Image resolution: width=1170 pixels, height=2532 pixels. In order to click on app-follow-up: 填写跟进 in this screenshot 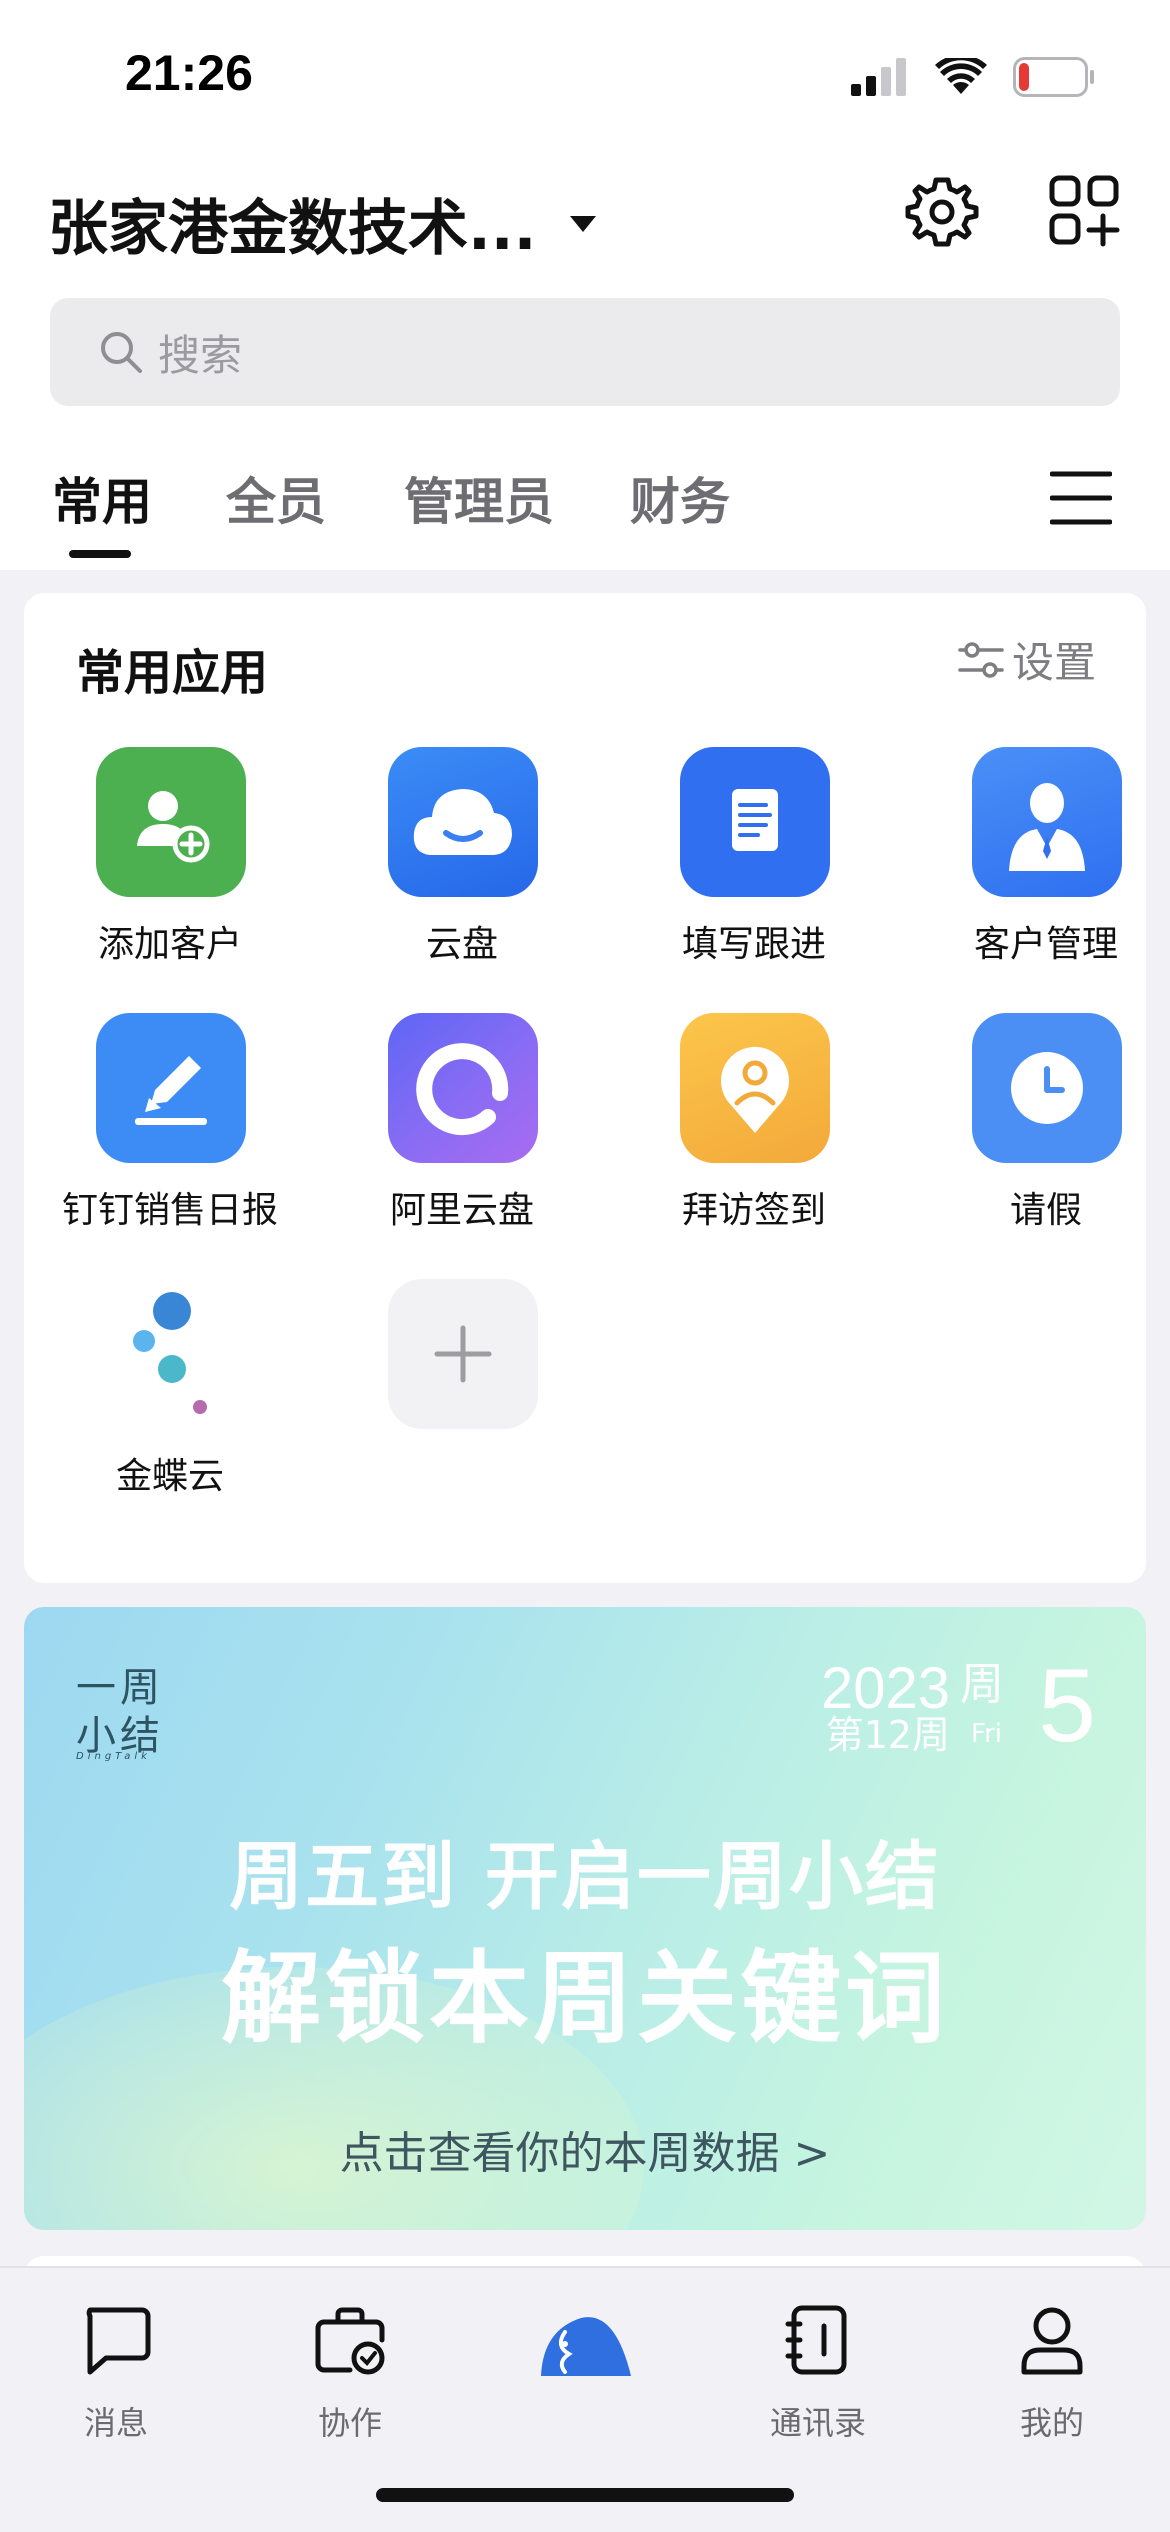, I will do `click(754, 867)`.